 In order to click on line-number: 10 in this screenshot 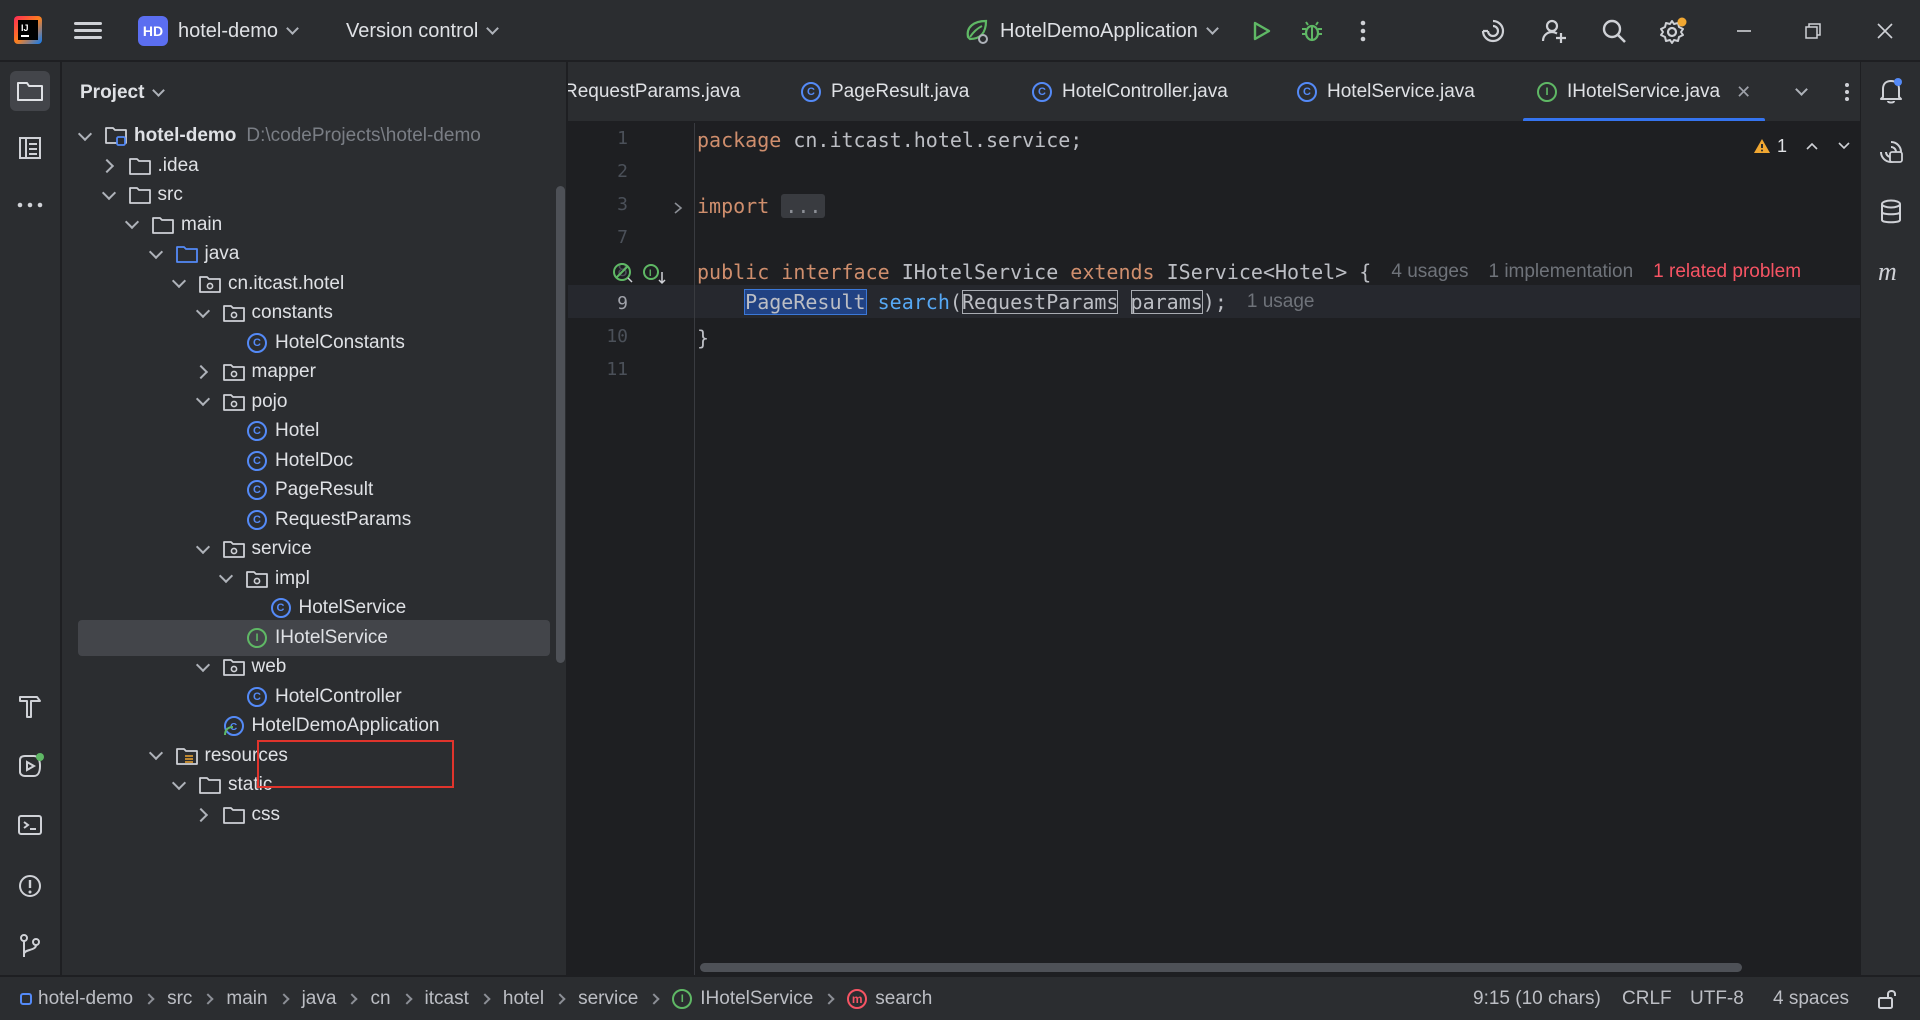, I will do `click(617, 336)`.